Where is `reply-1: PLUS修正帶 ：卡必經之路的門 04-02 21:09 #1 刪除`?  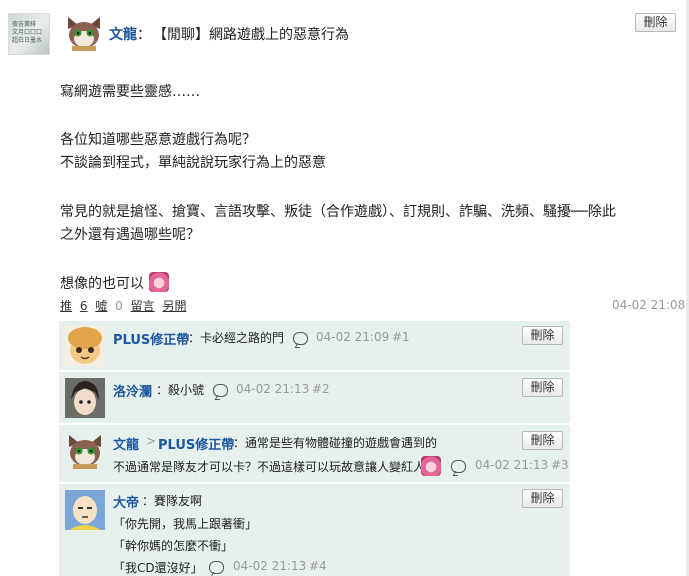
reply-1: PLUS修正帶 ：卡必經之路的門 04-02 21:09 #1 刪除 is located at coordinates (314, 345).